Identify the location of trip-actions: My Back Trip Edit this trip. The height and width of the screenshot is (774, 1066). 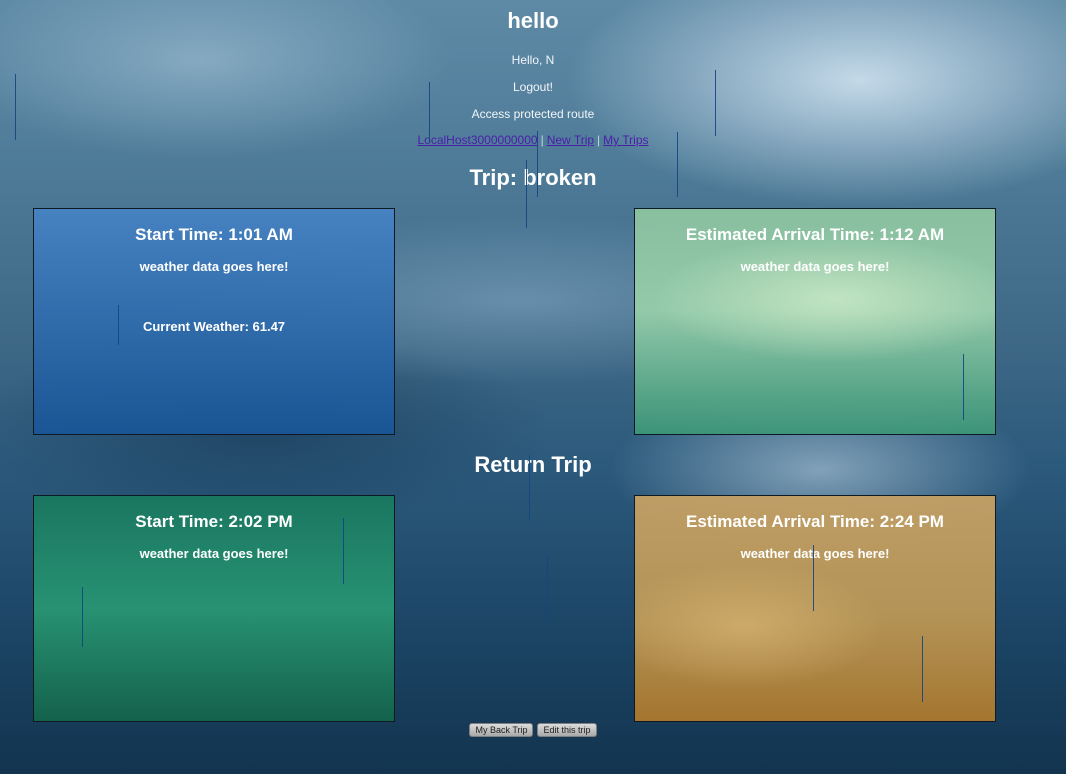
(533, 730).